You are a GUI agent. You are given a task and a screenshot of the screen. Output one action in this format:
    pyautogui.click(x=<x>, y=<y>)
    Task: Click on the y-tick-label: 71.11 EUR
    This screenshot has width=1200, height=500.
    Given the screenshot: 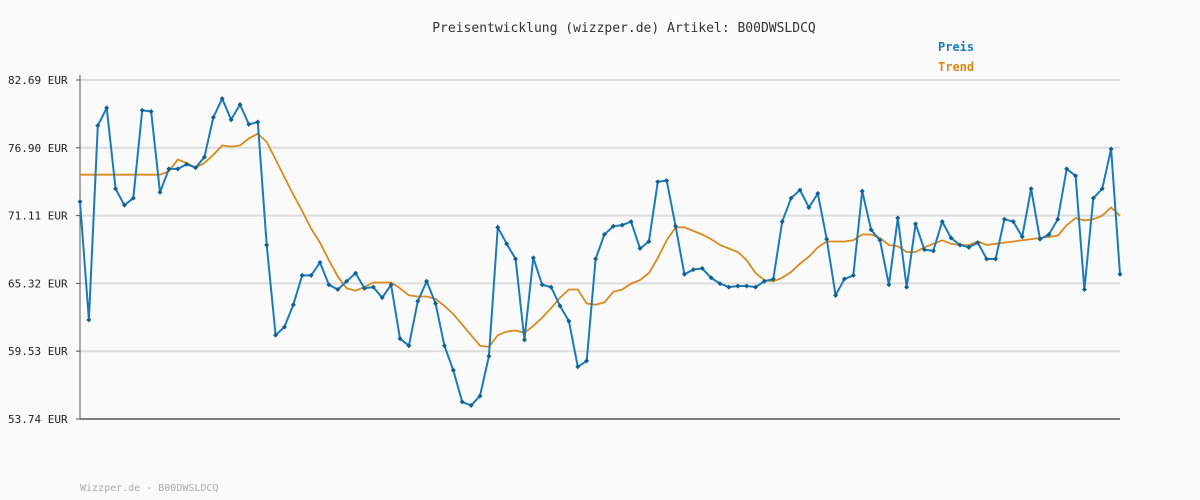 What is the action you would take?
    pyautogui.click(x=38, y=216)
    